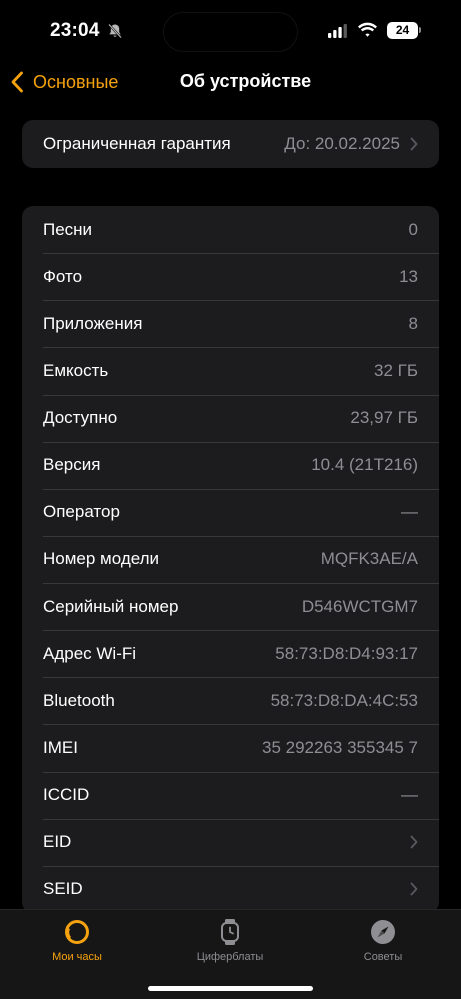  Describe the element at coordinates (72, 465) in the screenshot. I see `row-label: Версия` at that location.